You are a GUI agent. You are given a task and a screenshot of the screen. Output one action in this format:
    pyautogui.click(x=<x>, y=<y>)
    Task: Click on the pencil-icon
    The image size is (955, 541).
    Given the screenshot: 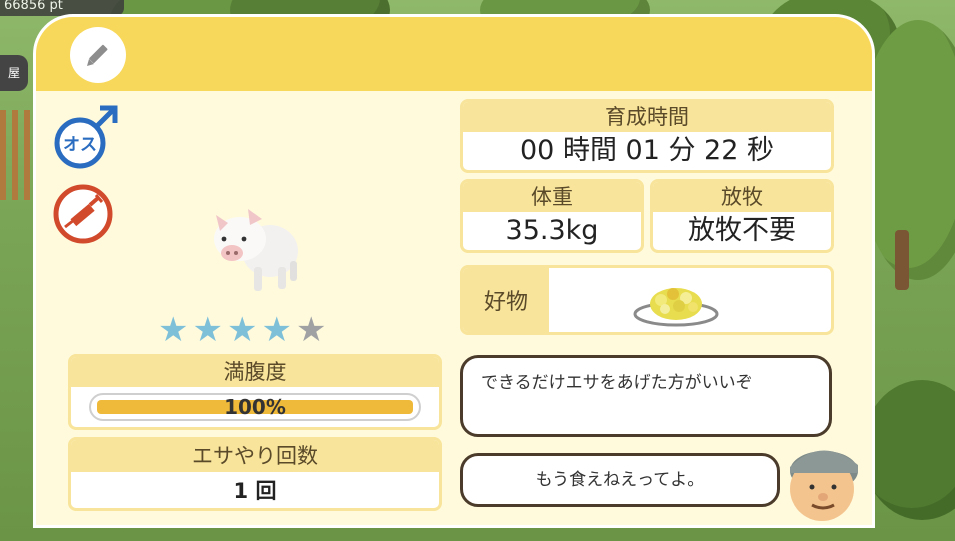 What is the action you would take?
    pyautogui.click(x=97, y=55)
    